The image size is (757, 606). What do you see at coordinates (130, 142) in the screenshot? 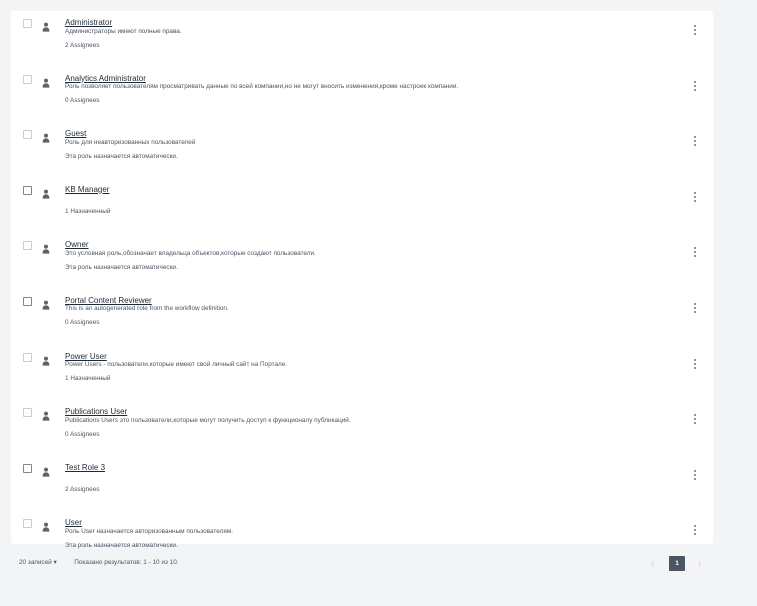
I see `role-description: Роль для неавторизованных пользователей` at bounding box center [130, 142].